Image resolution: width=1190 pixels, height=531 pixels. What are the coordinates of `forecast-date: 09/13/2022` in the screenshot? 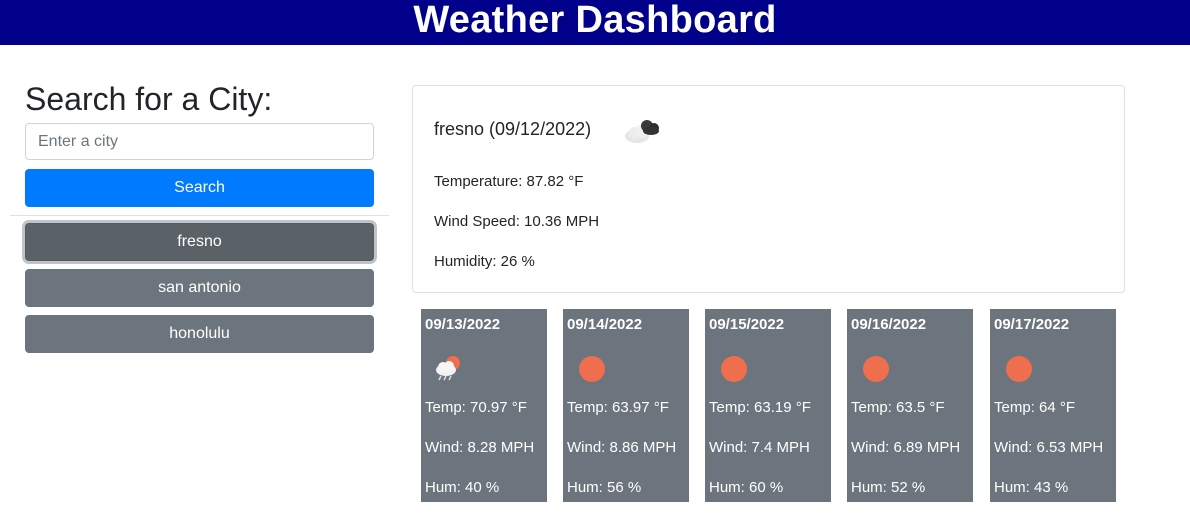 It's located at (463, 324).